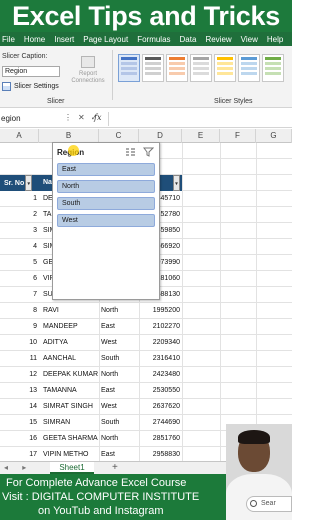  What do you see at coordinates (34, 39) in the screenshot?
I see `menu-home: Home` at bounding box center [34, 39].